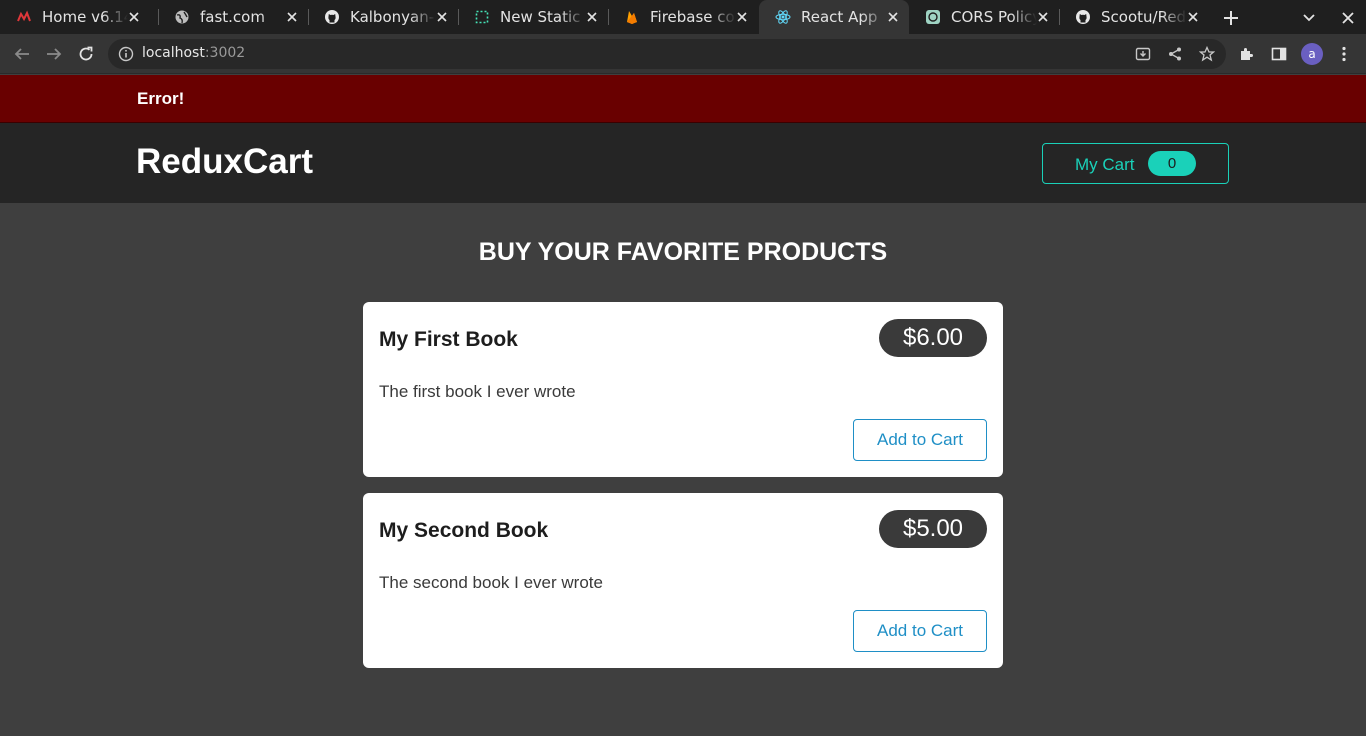 This screenshot has width=1366, height=736. I want to click on browser-tab: Home v6.14.2, so click(75, 17).